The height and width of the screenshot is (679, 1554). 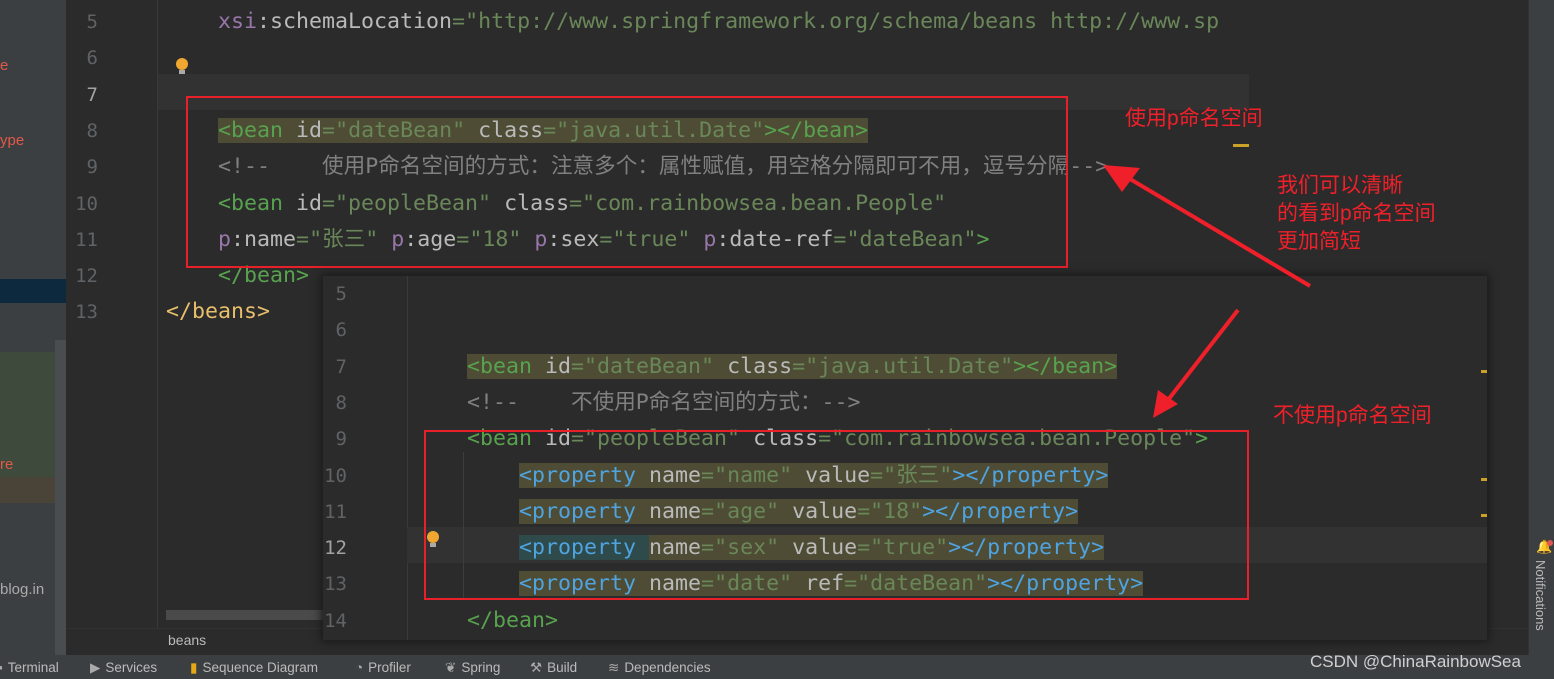 What do you see at coordinates (1550, 543) in the screenshot?
I see `notification-badge` at bounding box center [1550, 543].